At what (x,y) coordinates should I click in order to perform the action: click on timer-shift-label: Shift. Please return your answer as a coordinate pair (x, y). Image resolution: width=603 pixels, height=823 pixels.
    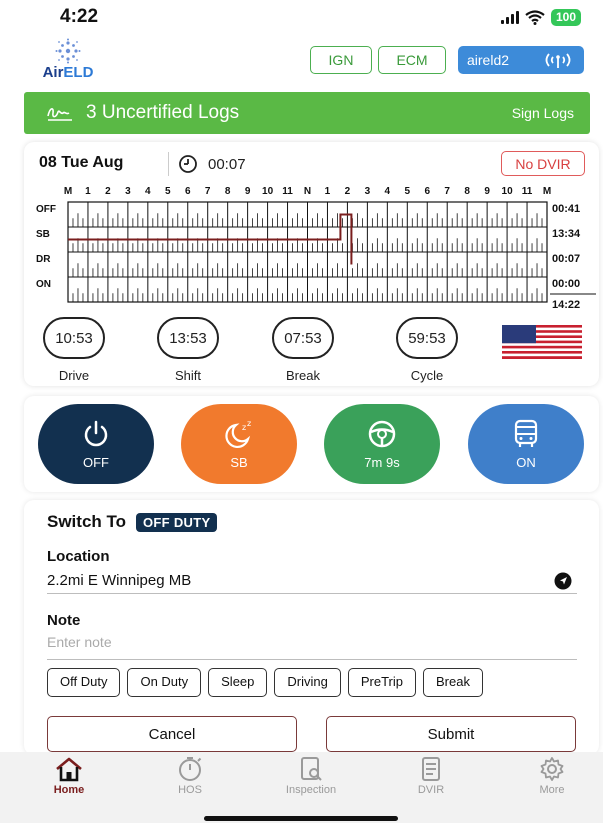
    Looking at the image, I should click on (187, 375).